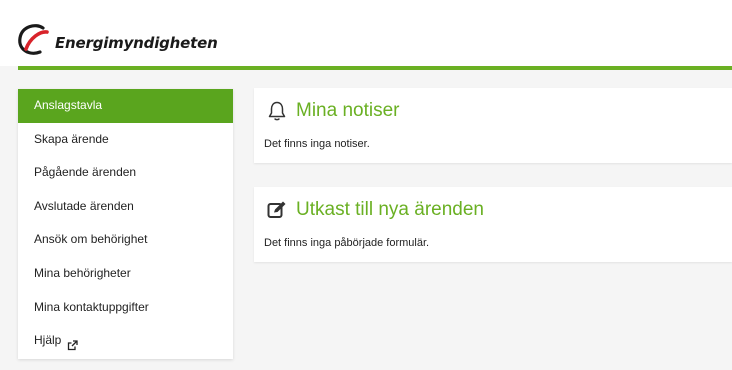 The width and height of the screenshot is (732, 370). I want to click on utkast-heading: Utkast till nya ärenden, so click(375, 210).